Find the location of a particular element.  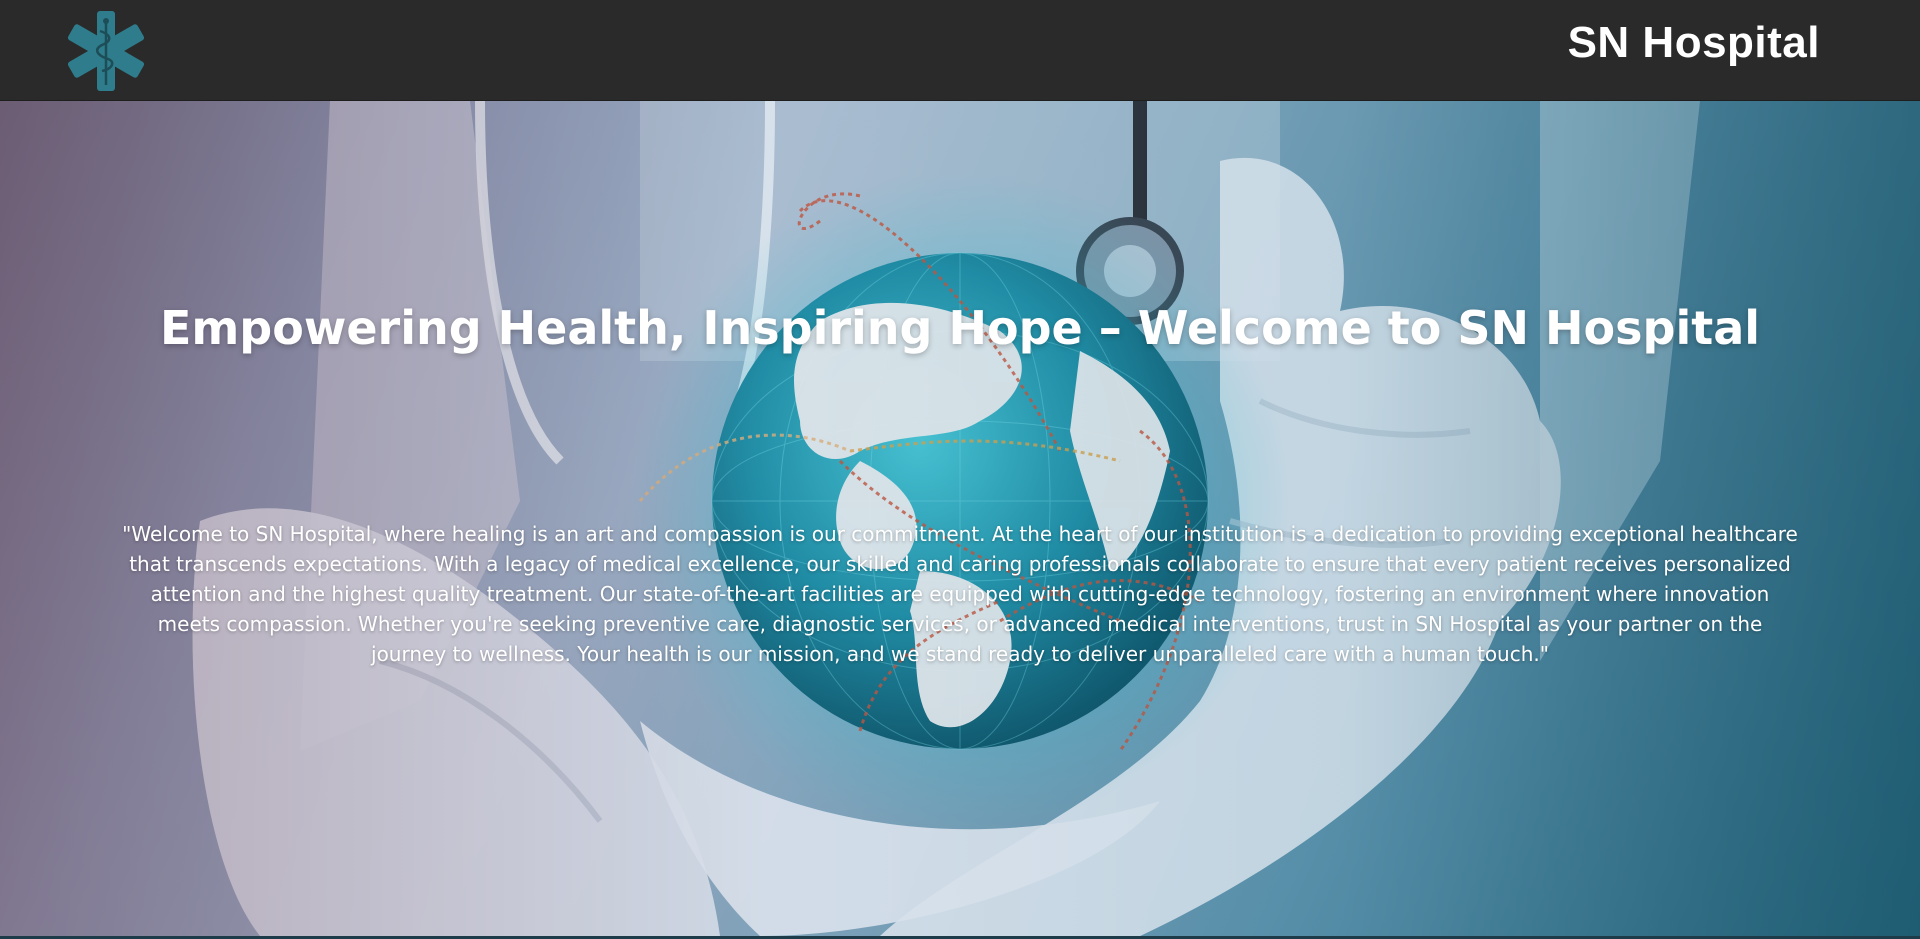

navbar: SN Hospital is located at coordinates (960, 50).